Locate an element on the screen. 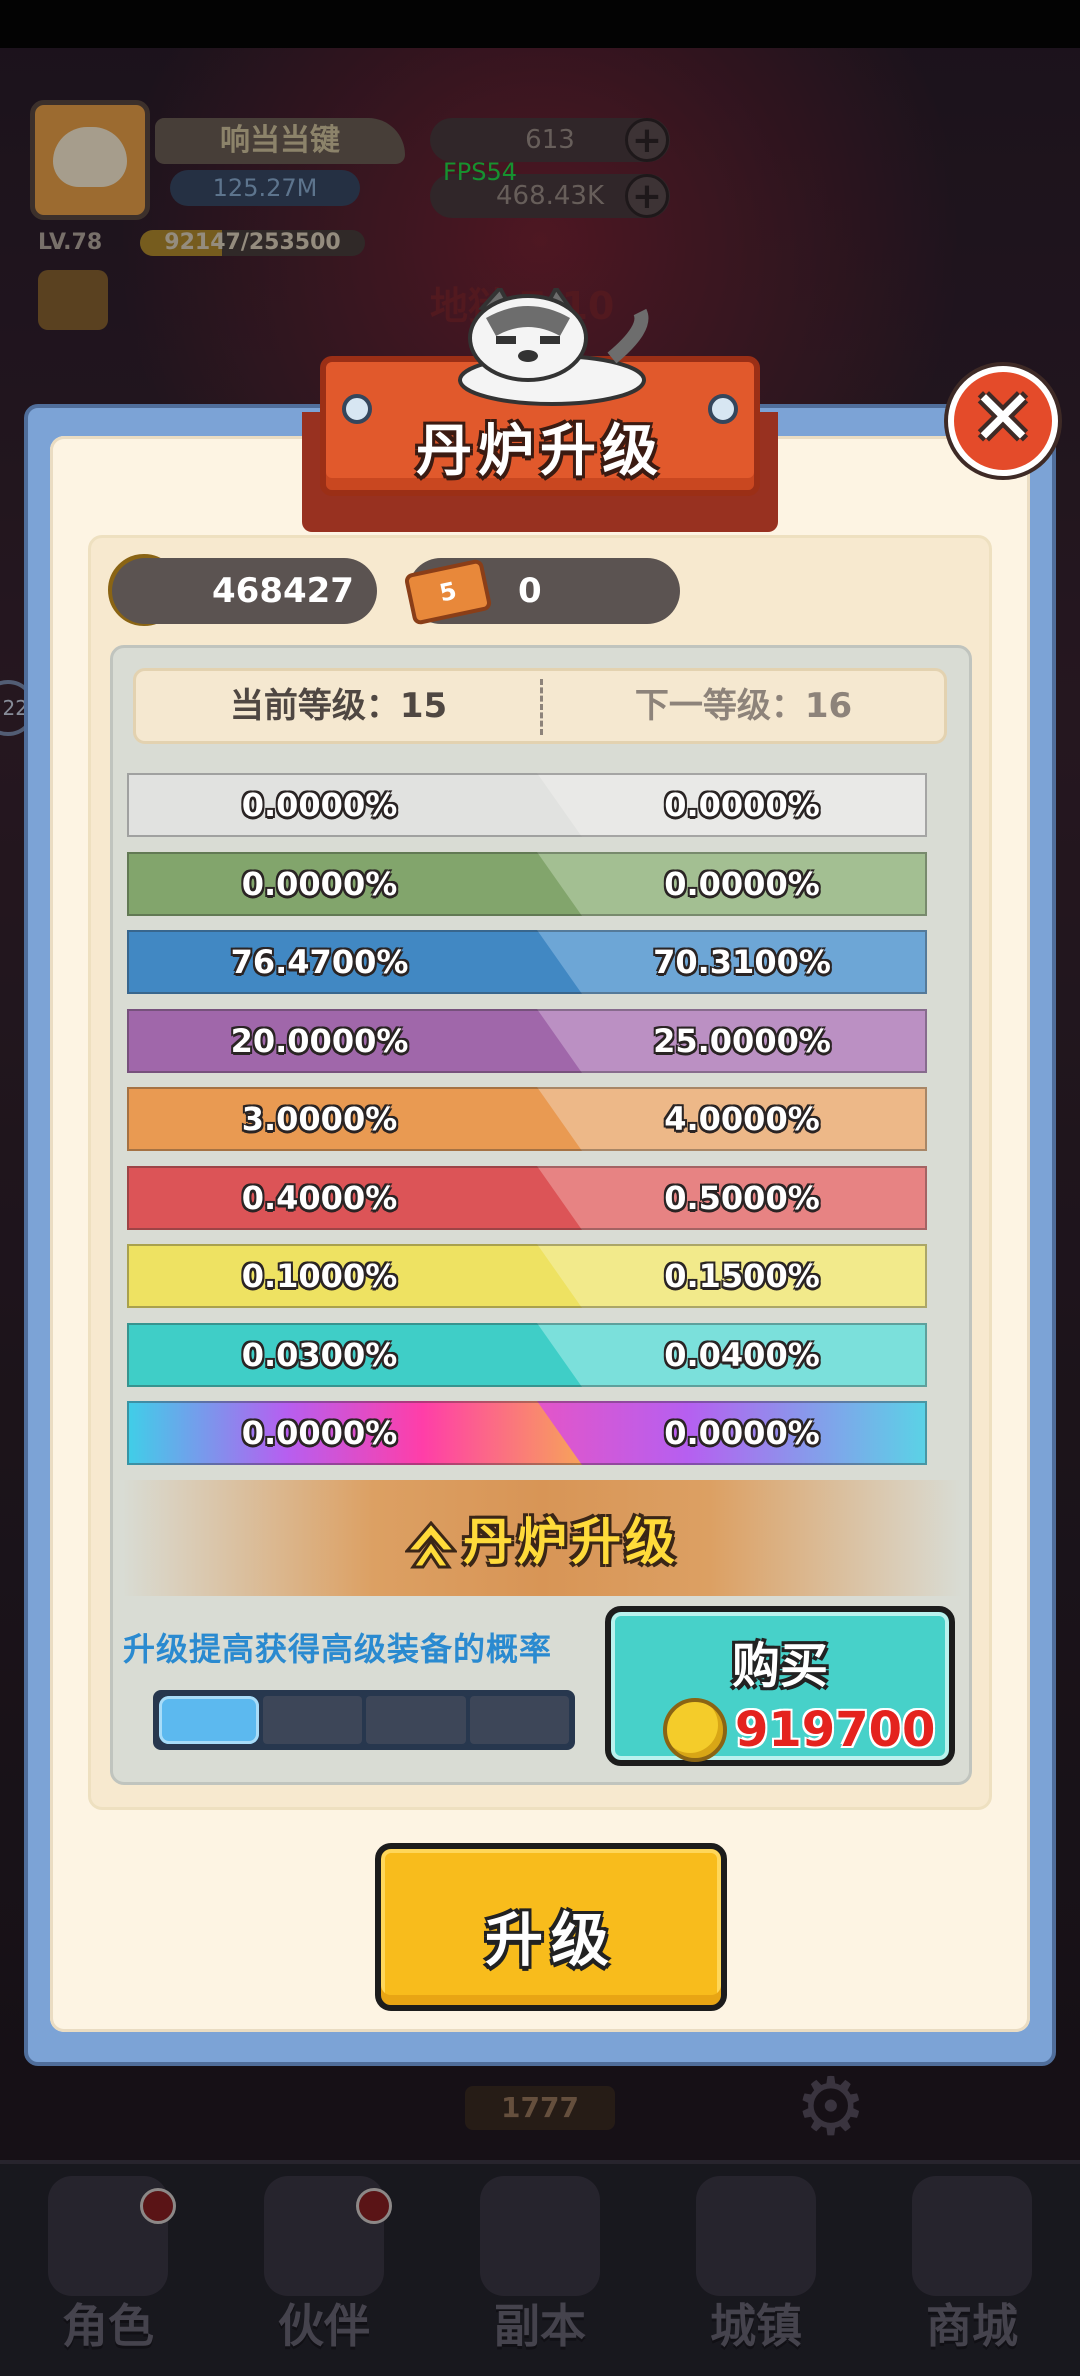 Image resolution: width=1080 pixels, height=2376 pixels. rate-current: 0.4000% is located at coordinates (319, 1198).